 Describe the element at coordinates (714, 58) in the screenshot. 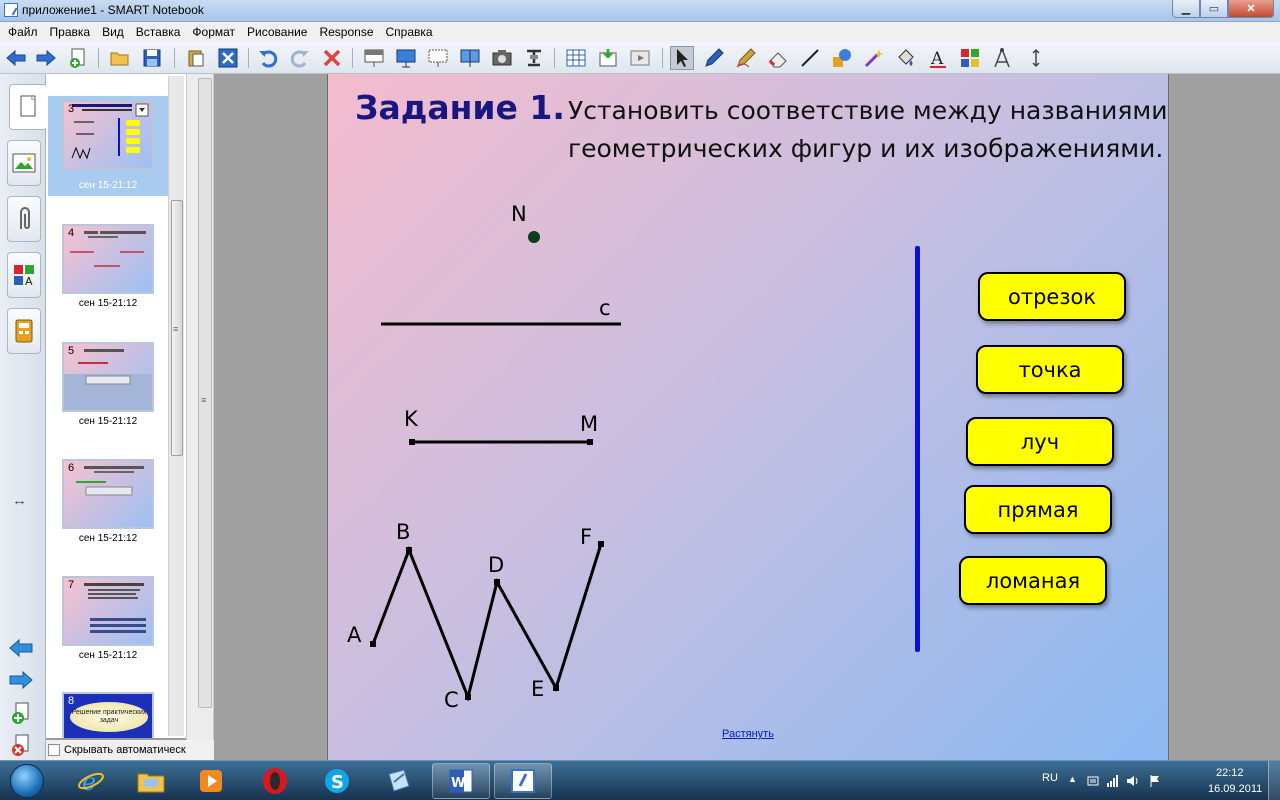

I see `pen-icon` at that location.